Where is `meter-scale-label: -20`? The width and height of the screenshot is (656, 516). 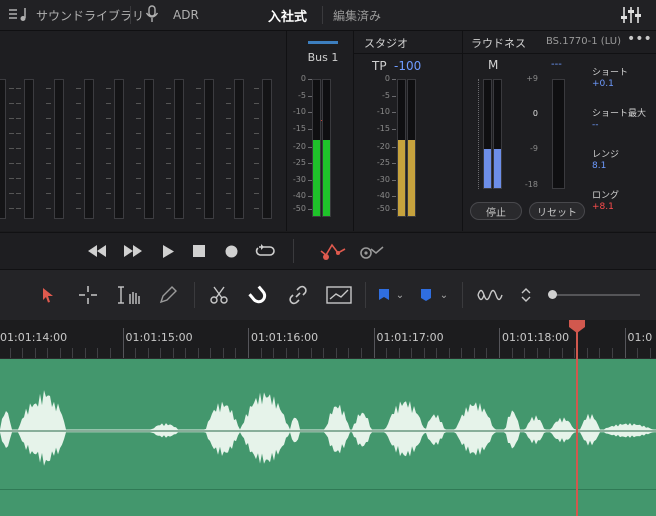 meter-scale-label: -20 is located at coordinates (383, 146).